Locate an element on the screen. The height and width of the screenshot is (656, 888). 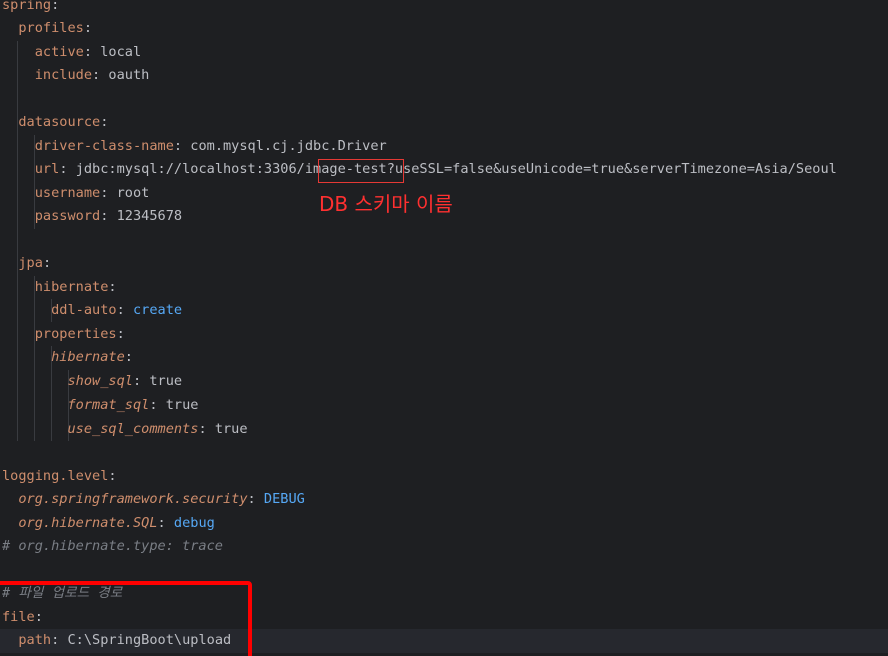
yaml-key: username is located at coordinates (67, 193).